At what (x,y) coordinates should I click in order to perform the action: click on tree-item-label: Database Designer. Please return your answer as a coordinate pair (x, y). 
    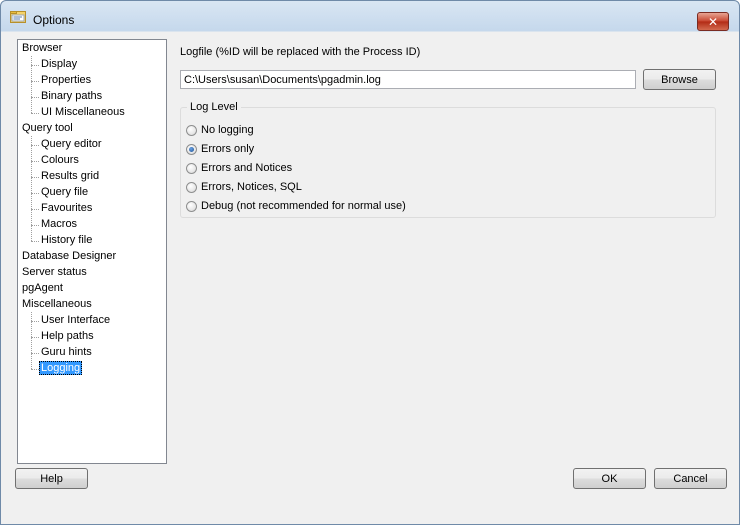
    Looking at the image, I should click on (69, 256).